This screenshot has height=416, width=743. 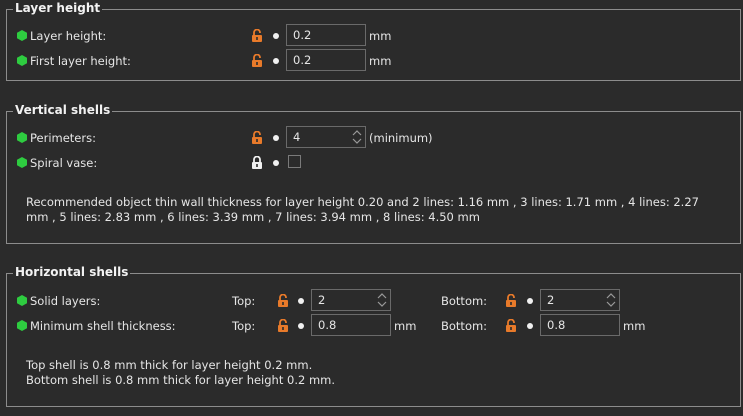 I want to click on first-layer-height-input: 0.2, so click(x=326, y=60).